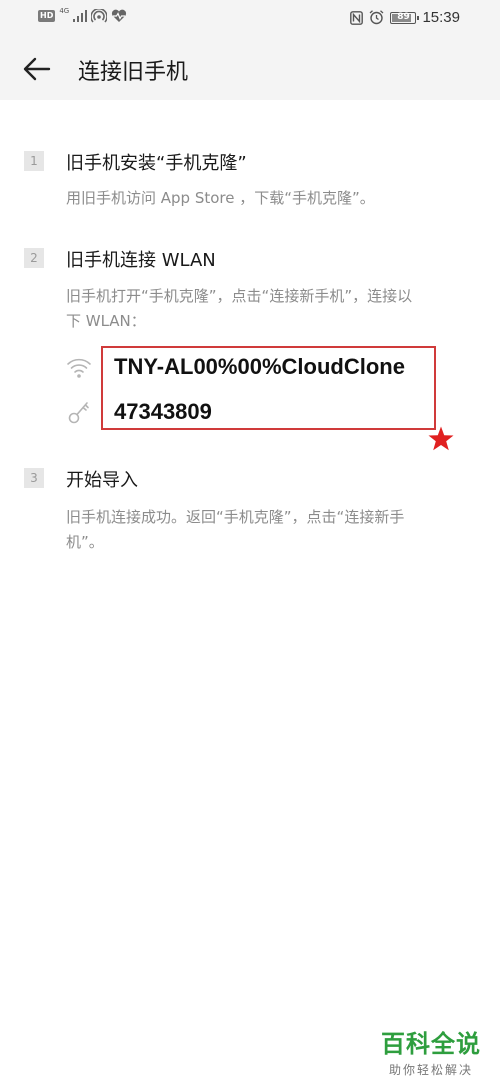 The image size is (500, 1084). I want to click on battery-icon: 89, so click(405, 17).